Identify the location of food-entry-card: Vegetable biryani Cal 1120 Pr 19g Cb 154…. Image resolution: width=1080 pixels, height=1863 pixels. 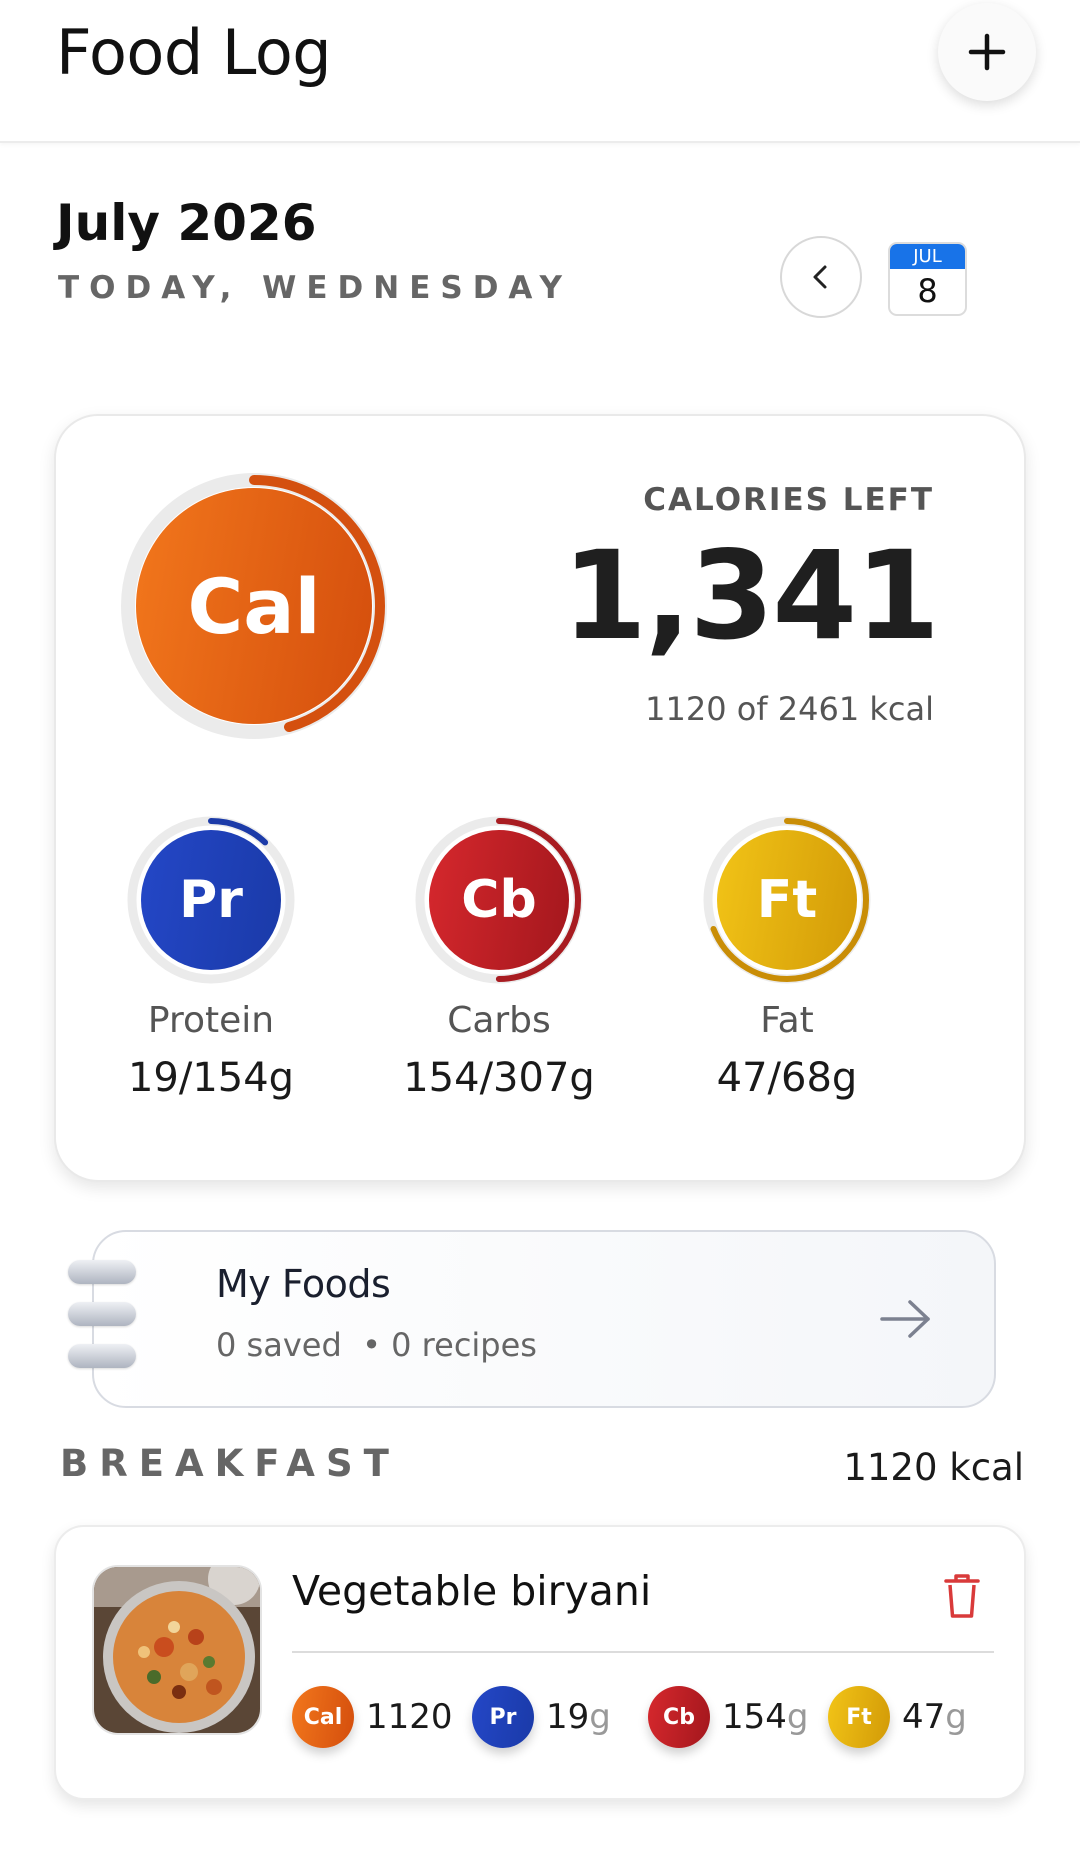
(540, 1662).